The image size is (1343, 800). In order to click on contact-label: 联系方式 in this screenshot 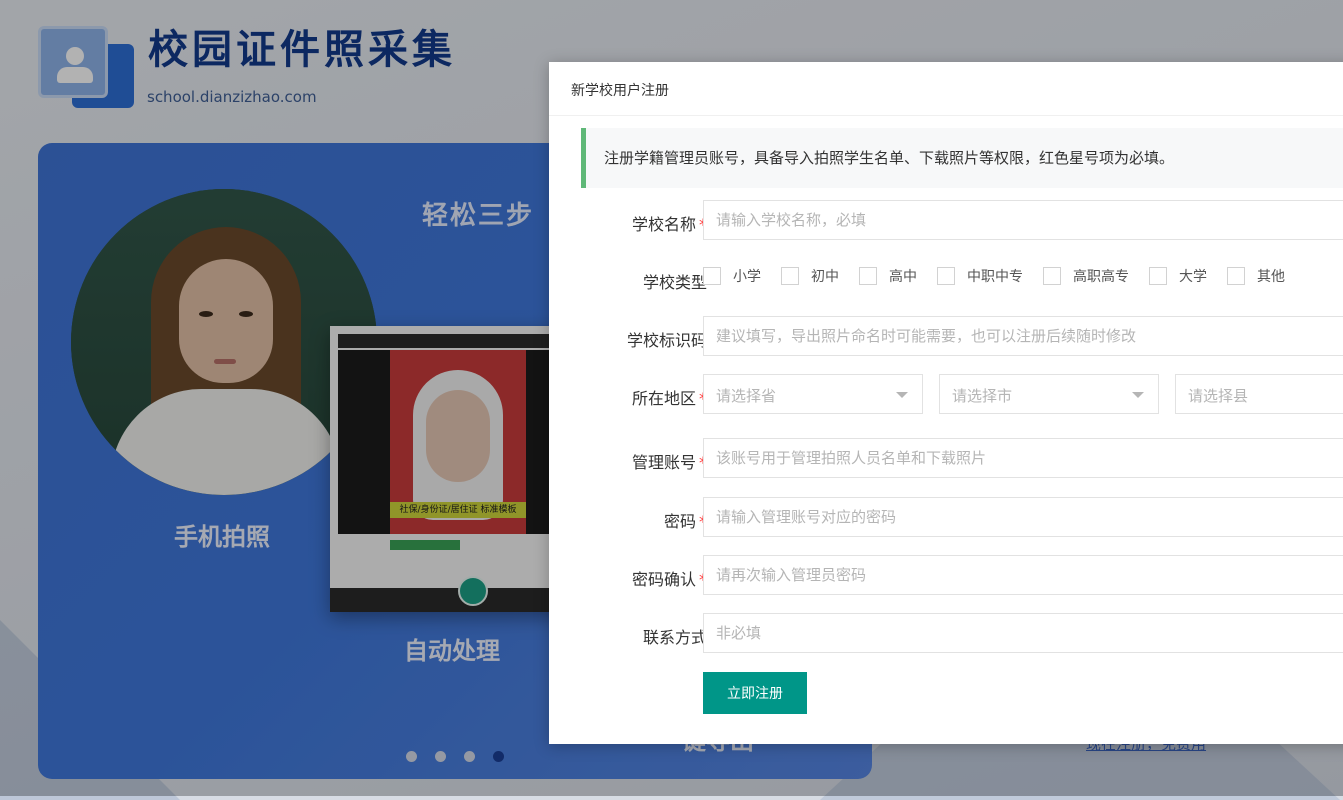, I will do `click(674, 637)`.